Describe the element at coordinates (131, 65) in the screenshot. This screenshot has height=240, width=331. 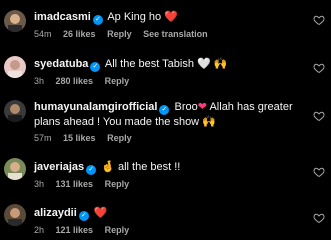
I see `comment-text: syedatuba ✓ All the best Tabish 🤍 🙌` at that location.